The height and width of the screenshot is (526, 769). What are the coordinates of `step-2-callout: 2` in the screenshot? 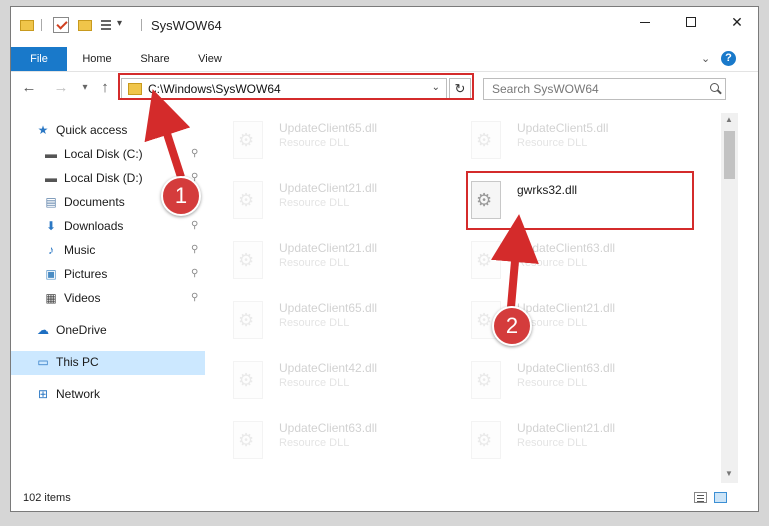 It's located at (512, 326).